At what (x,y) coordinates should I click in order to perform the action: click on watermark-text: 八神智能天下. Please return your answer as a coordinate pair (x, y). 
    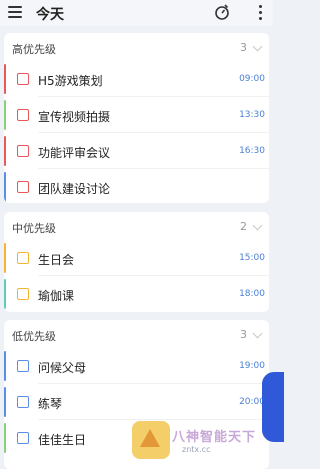
    Looking at the image, I should click on (214, 437).